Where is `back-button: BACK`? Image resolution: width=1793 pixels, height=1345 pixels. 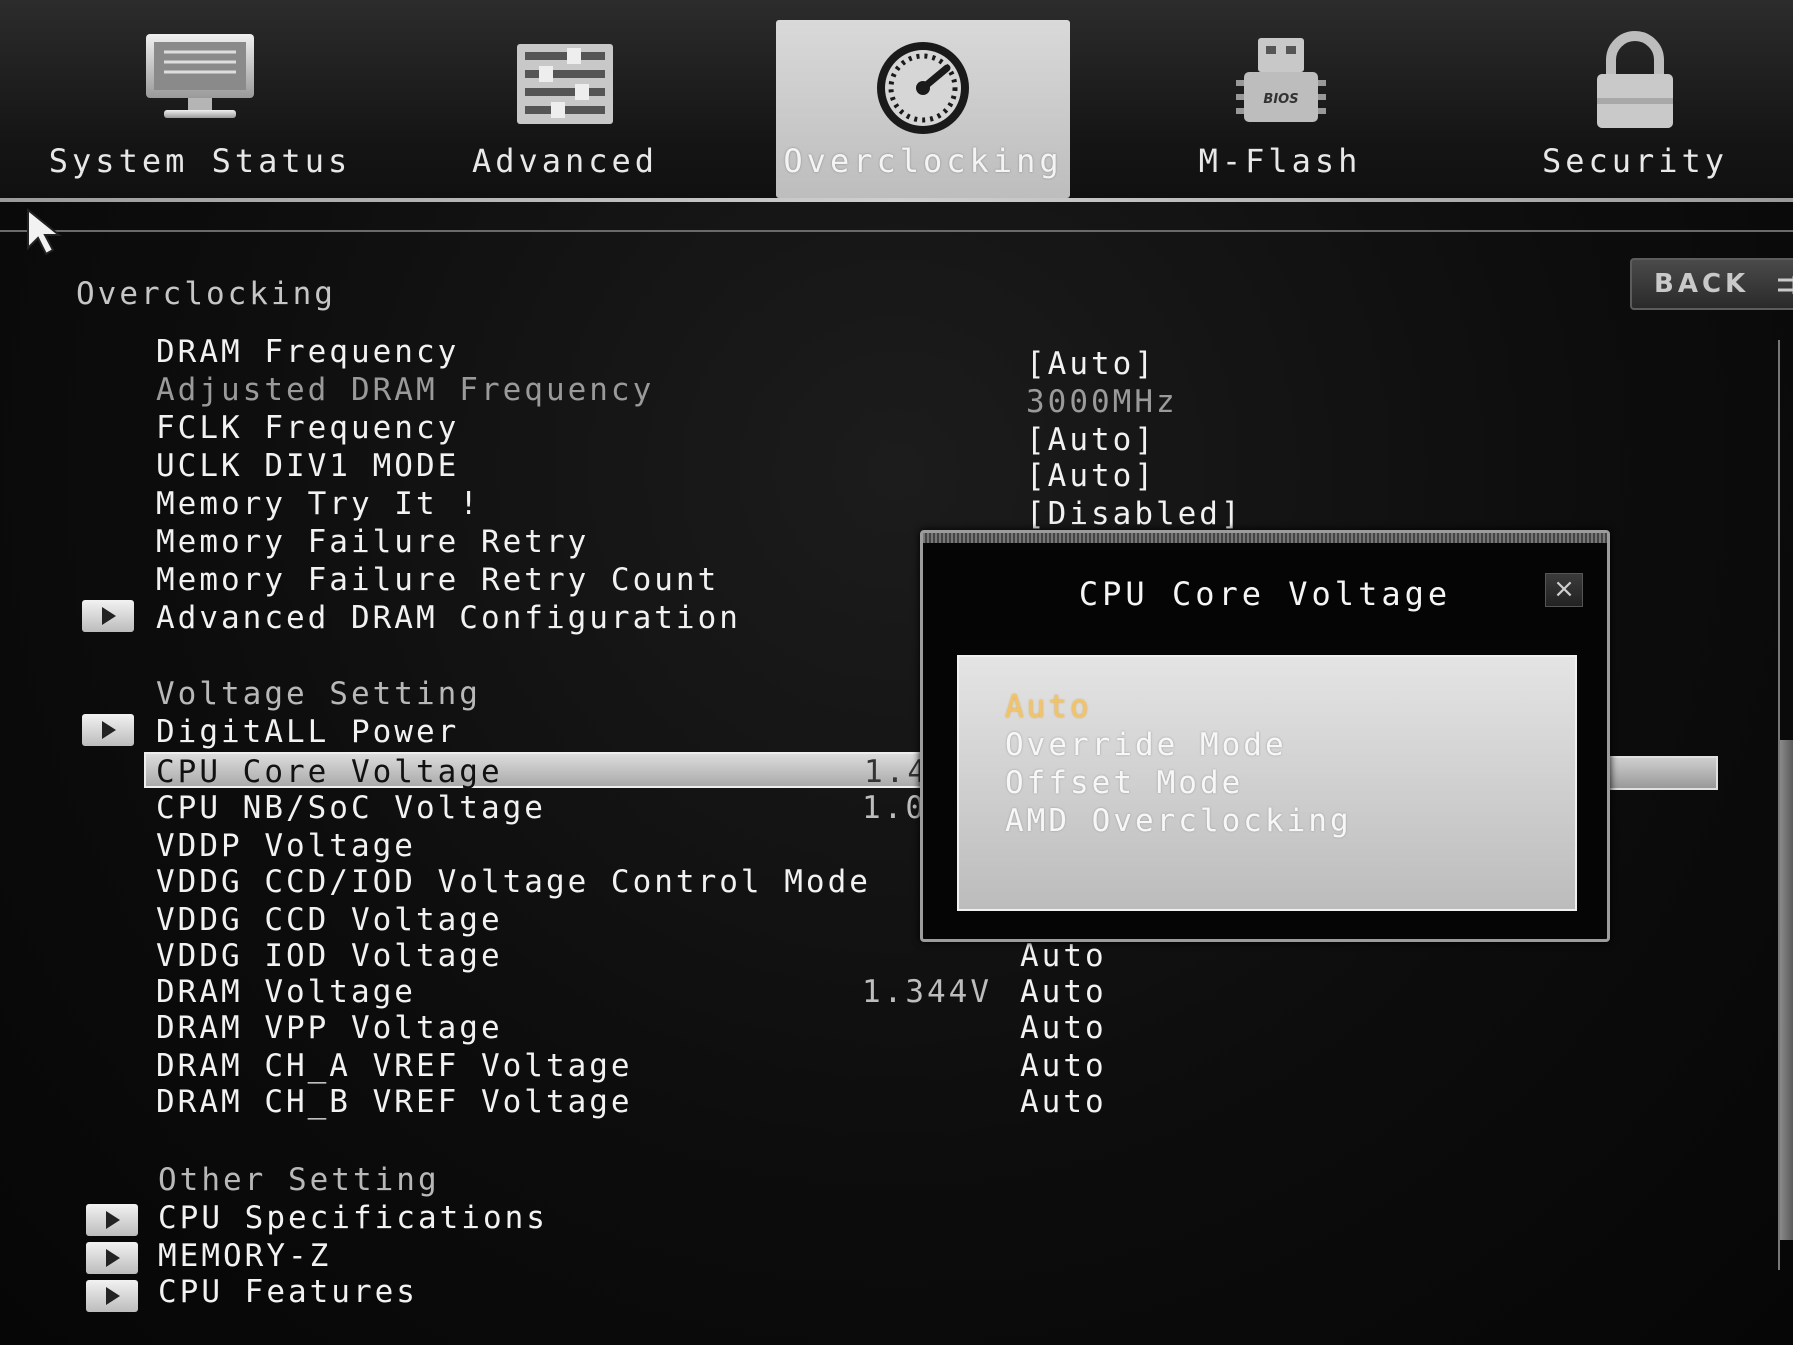
back-button: BACK is located at coordinates (1711, 284).